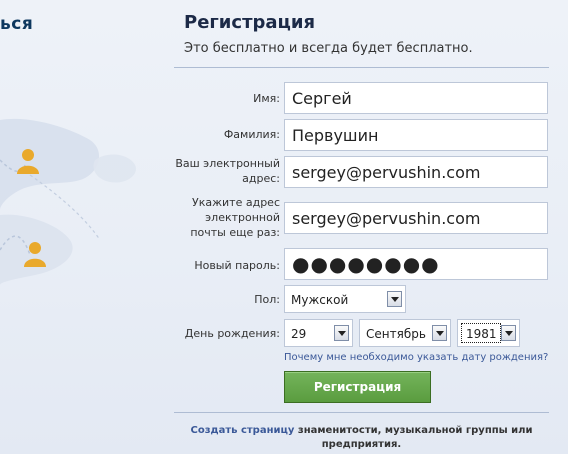  I want to click on email-label-line: Ваш электронный, so click(227, 163).